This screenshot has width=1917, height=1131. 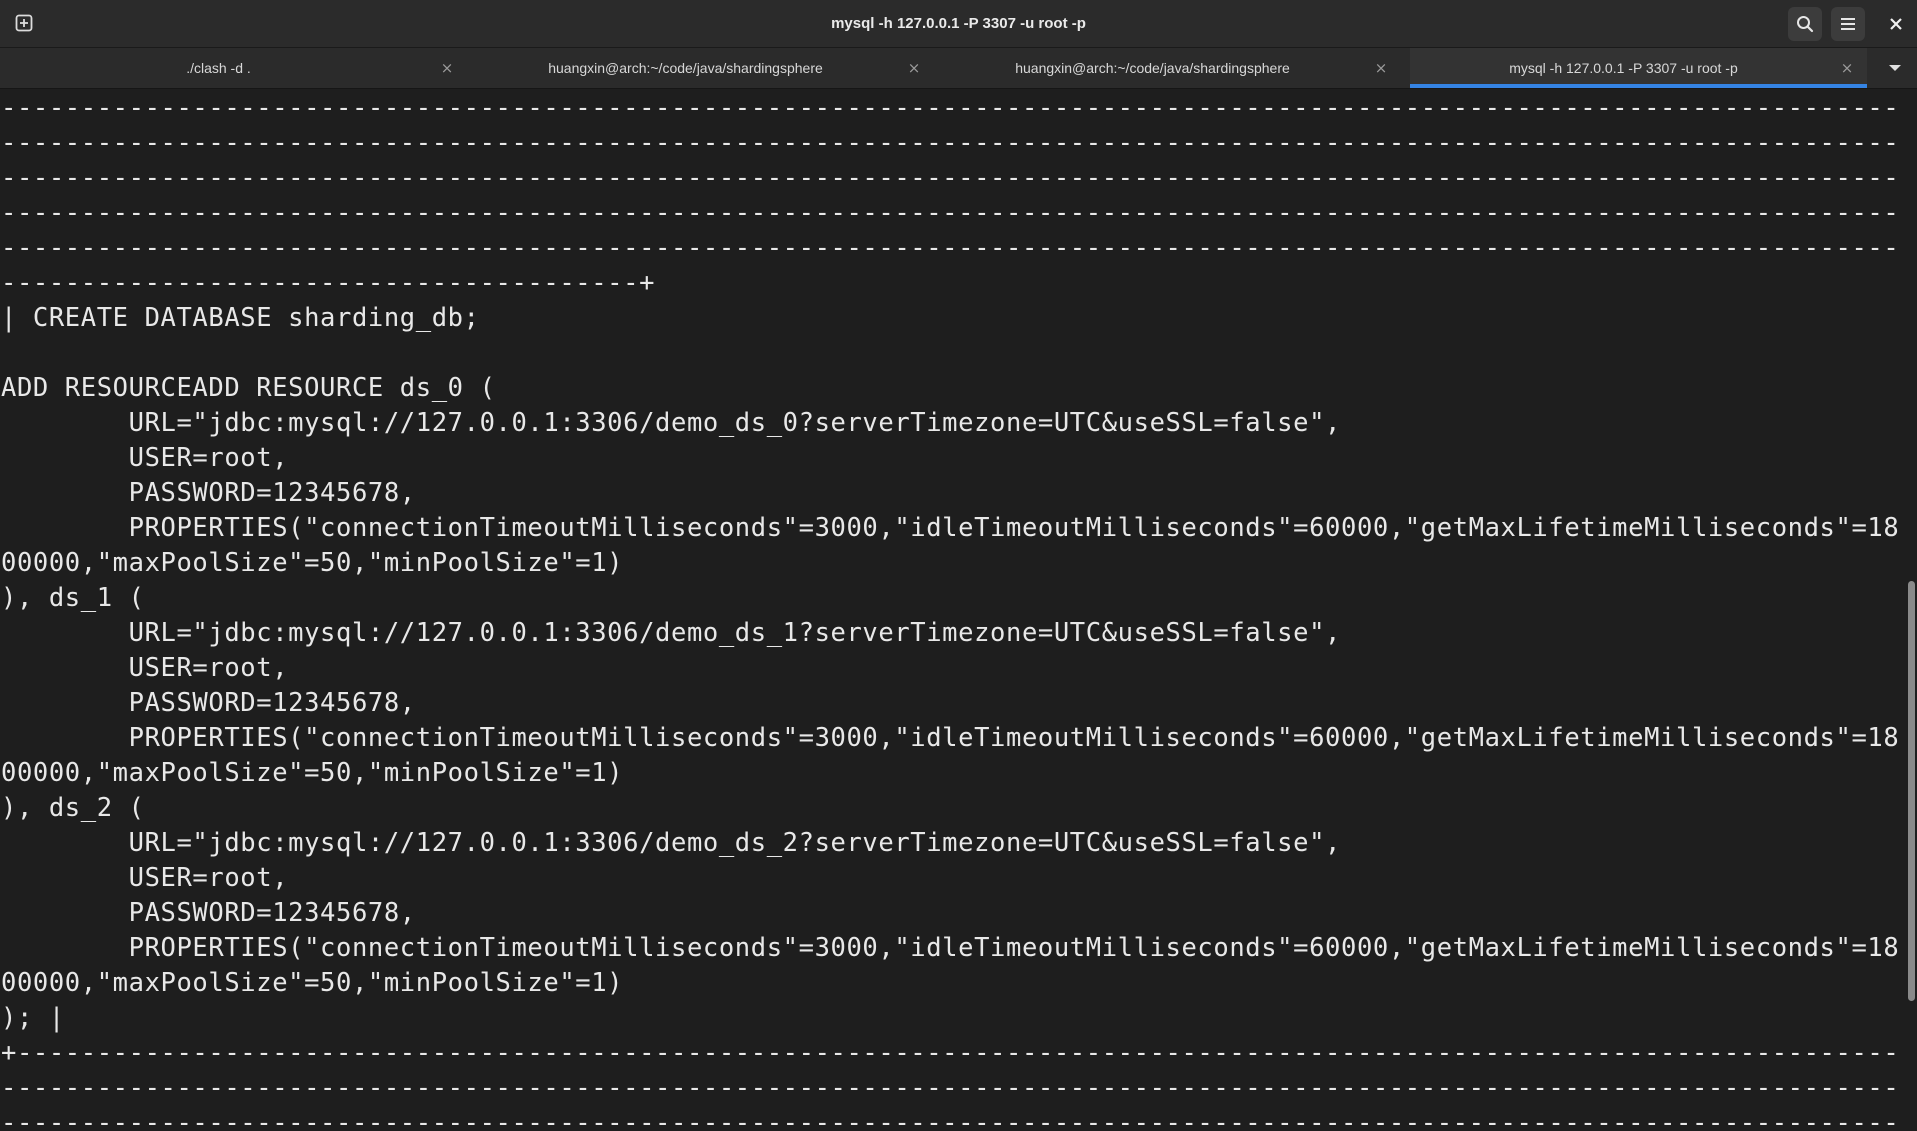 I want to click on scrollbar, so click(x=1911, y=610).